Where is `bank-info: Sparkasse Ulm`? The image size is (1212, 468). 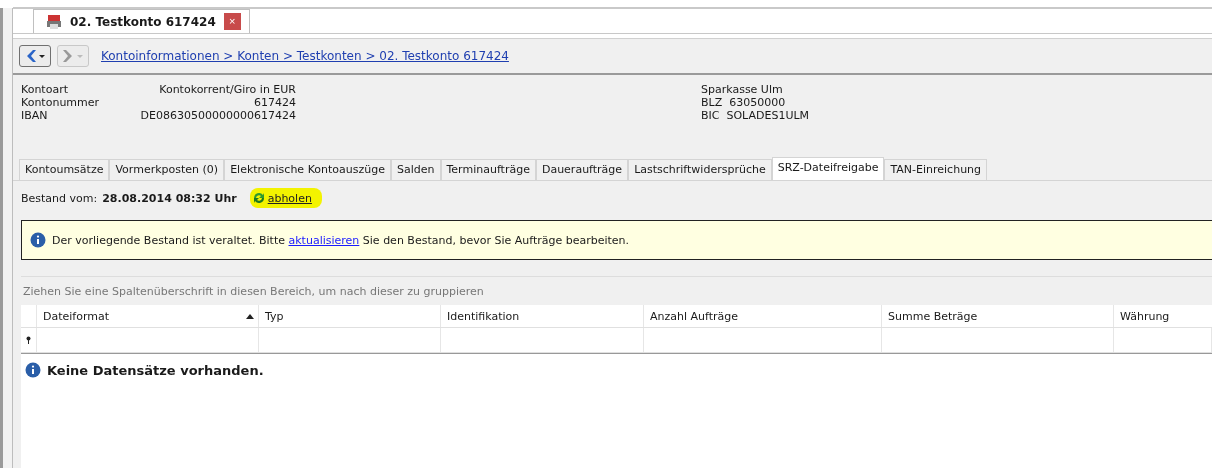 bank-info: Sparkasse Ulm is located at coordinates (742, 89).